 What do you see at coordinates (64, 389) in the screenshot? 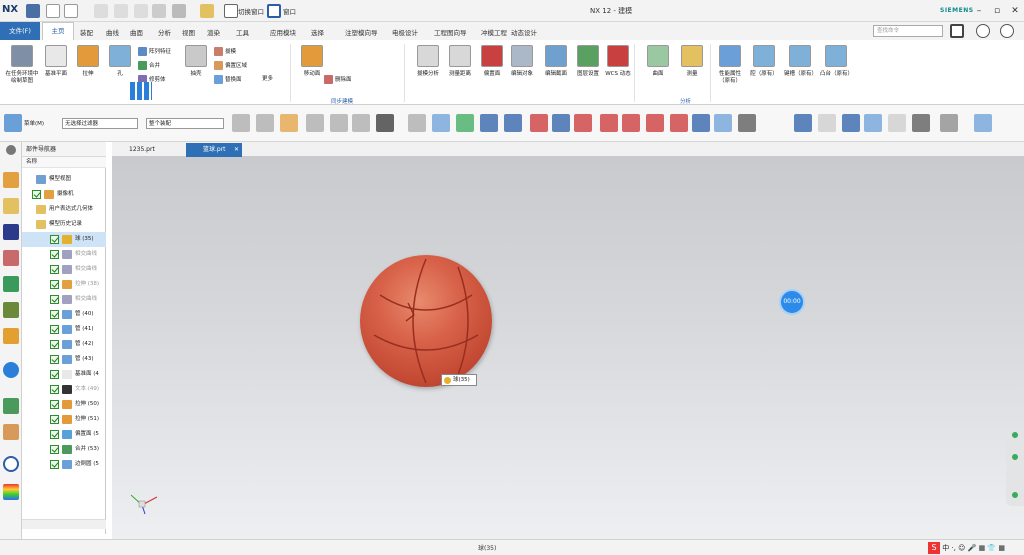
I see `tree-row: 文本 (49)` at bounding box center [64, 389].